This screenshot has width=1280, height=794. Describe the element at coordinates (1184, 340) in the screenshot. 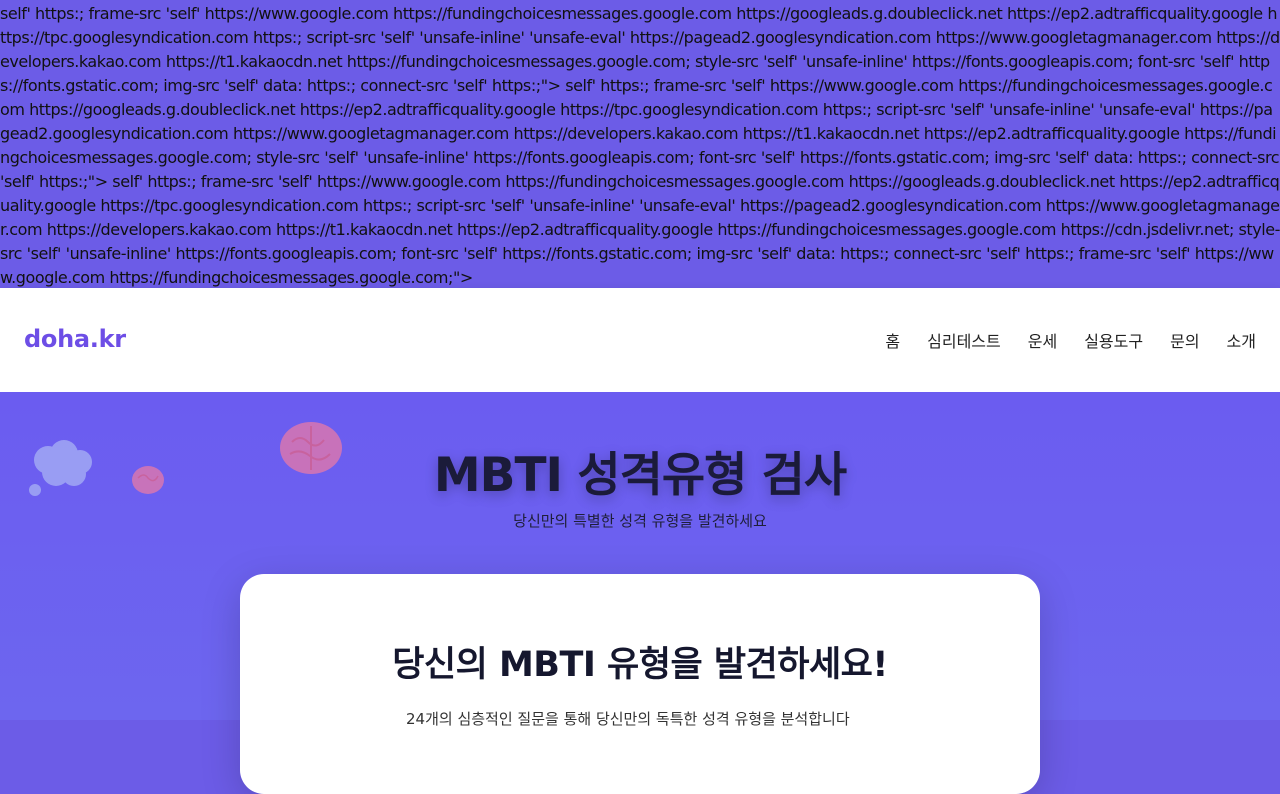

I see `nav-contact: 문의` at that location.